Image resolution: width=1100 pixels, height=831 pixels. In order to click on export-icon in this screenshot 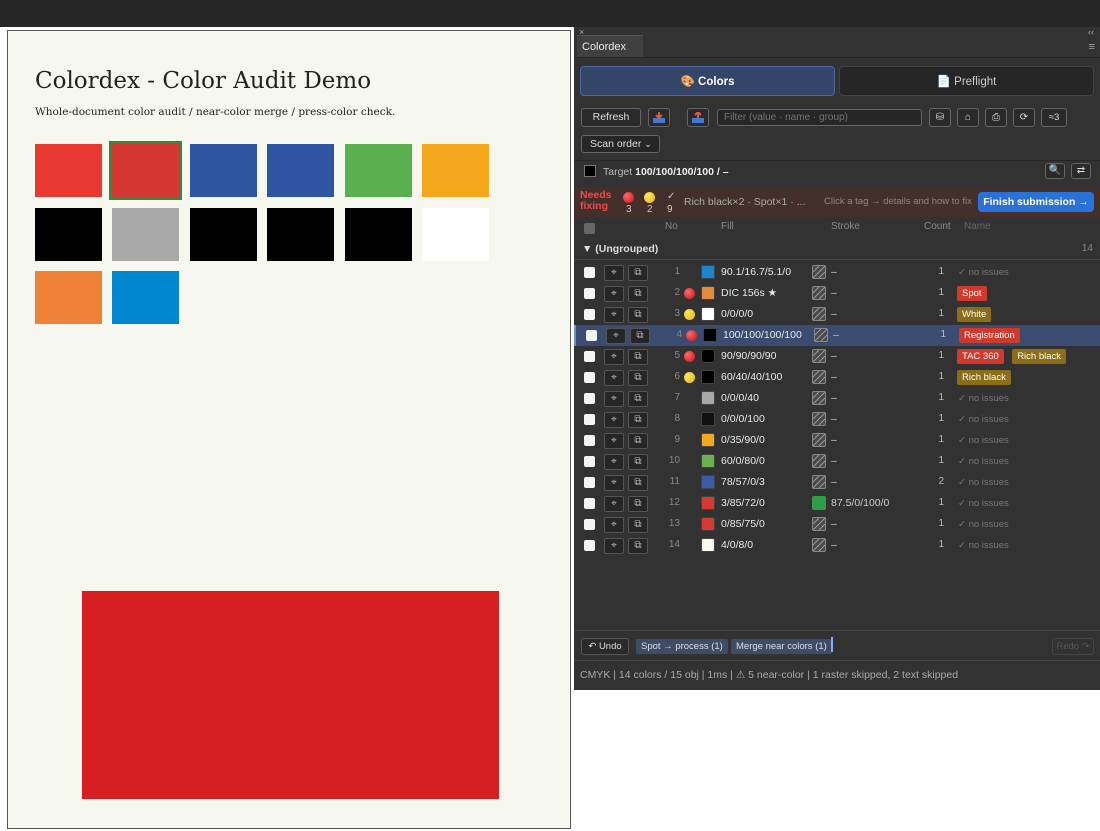, I will do `click(698, 117)`.